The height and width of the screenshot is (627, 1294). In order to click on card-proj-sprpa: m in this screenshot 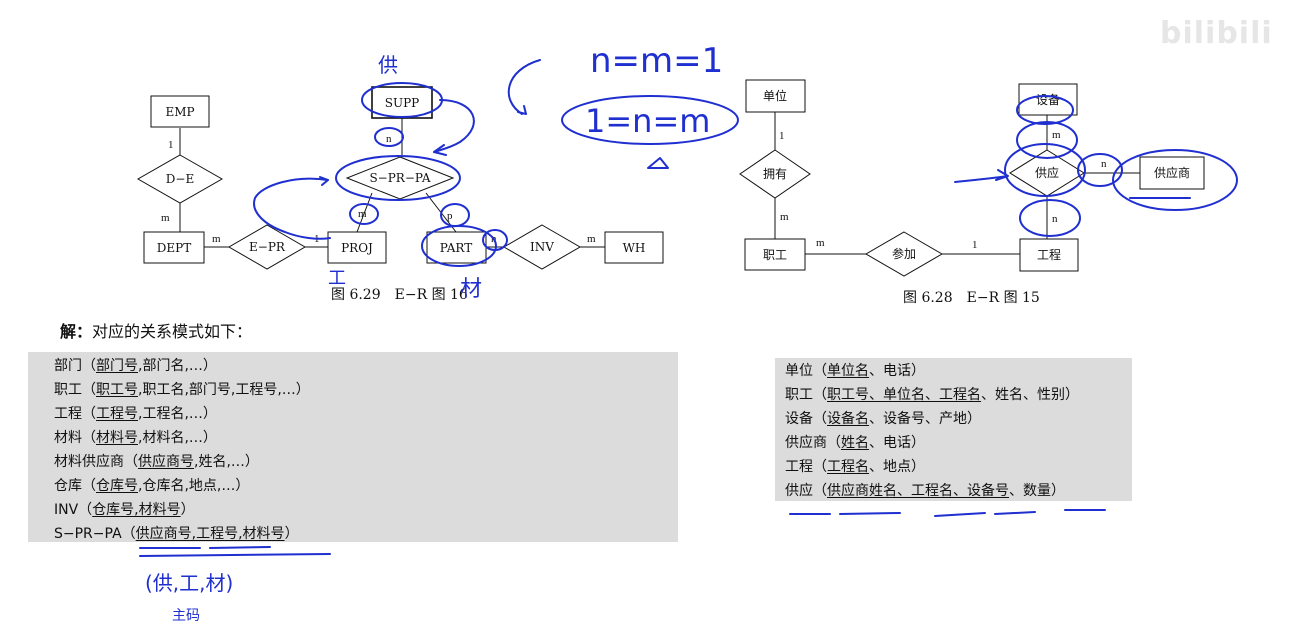, I will do `click(362, 214)`.